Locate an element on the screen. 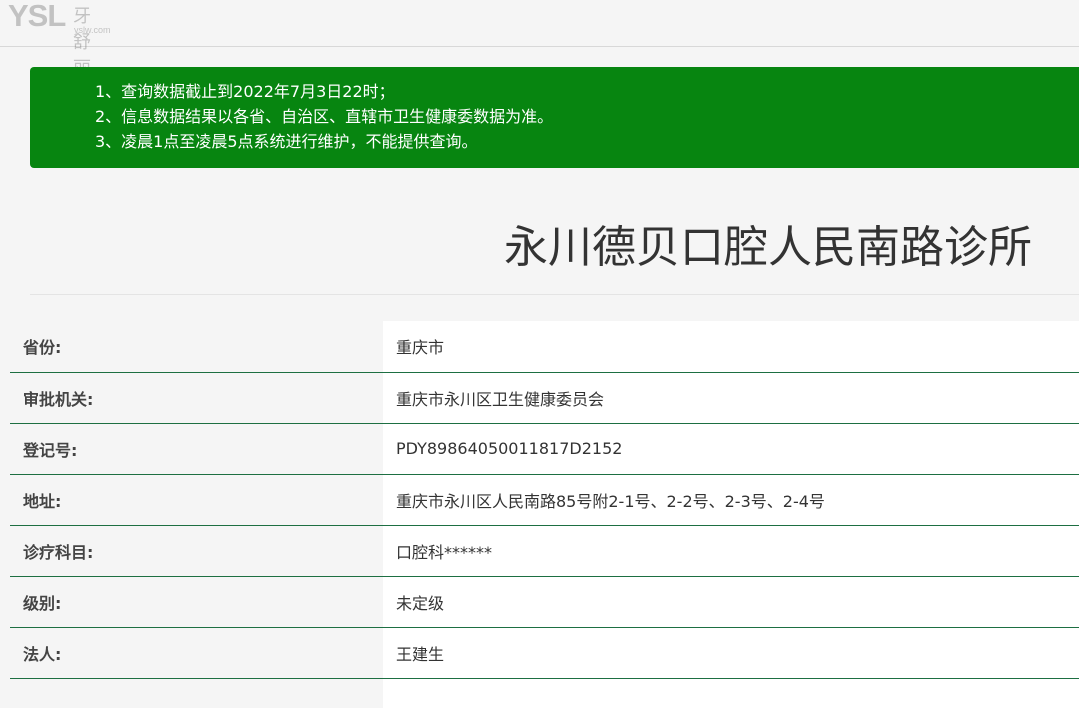 The width and height of the screenshot is (1079, 708). row-label-empty is located at coordinates (196, 693).